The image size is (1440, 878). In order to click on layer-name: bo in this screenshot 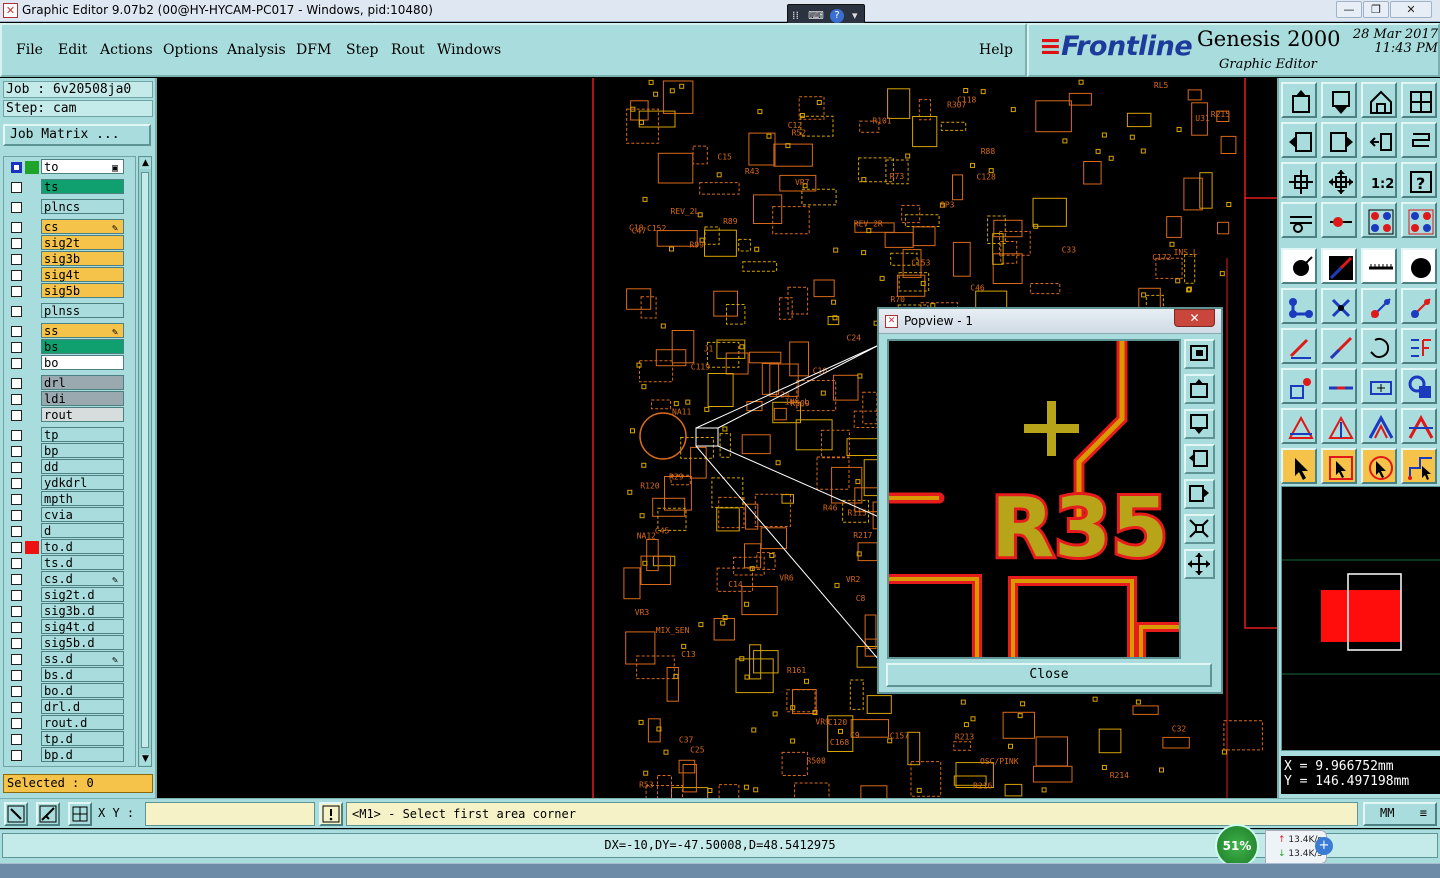, I will do `click(82, 362)`.